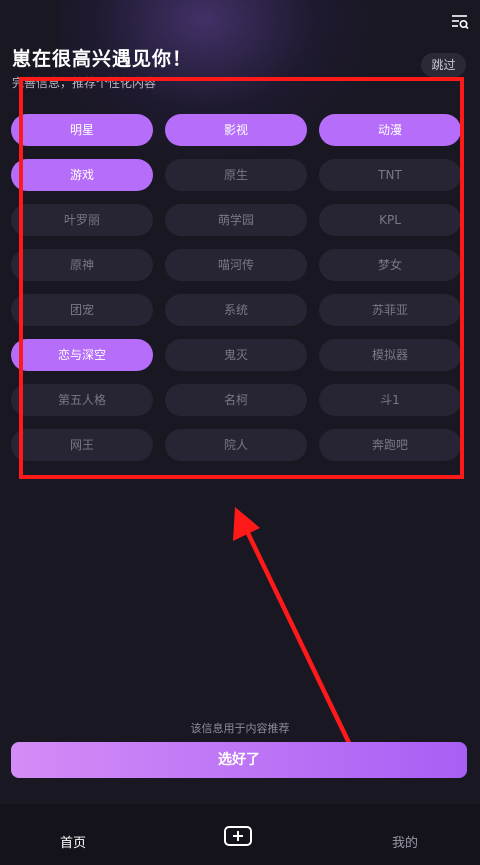  What do you see at coordinates (82, 400) in the screenshot?
I see `tag-item: 第五人格` at bounding box center [82, 400].